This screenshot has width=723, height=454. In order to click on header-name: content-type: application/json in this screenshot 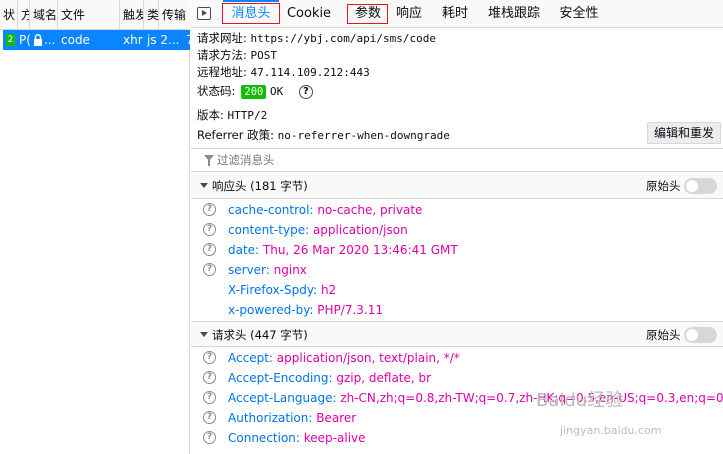, I will do `click(318, 230)`.